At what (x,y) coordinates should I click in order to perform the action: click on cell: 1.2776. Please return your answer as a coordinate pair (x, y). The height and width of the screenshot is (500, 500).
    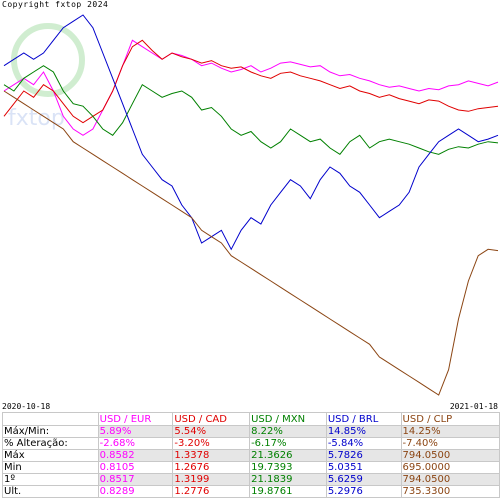
    Looking at the image, I should click on (211, 491).